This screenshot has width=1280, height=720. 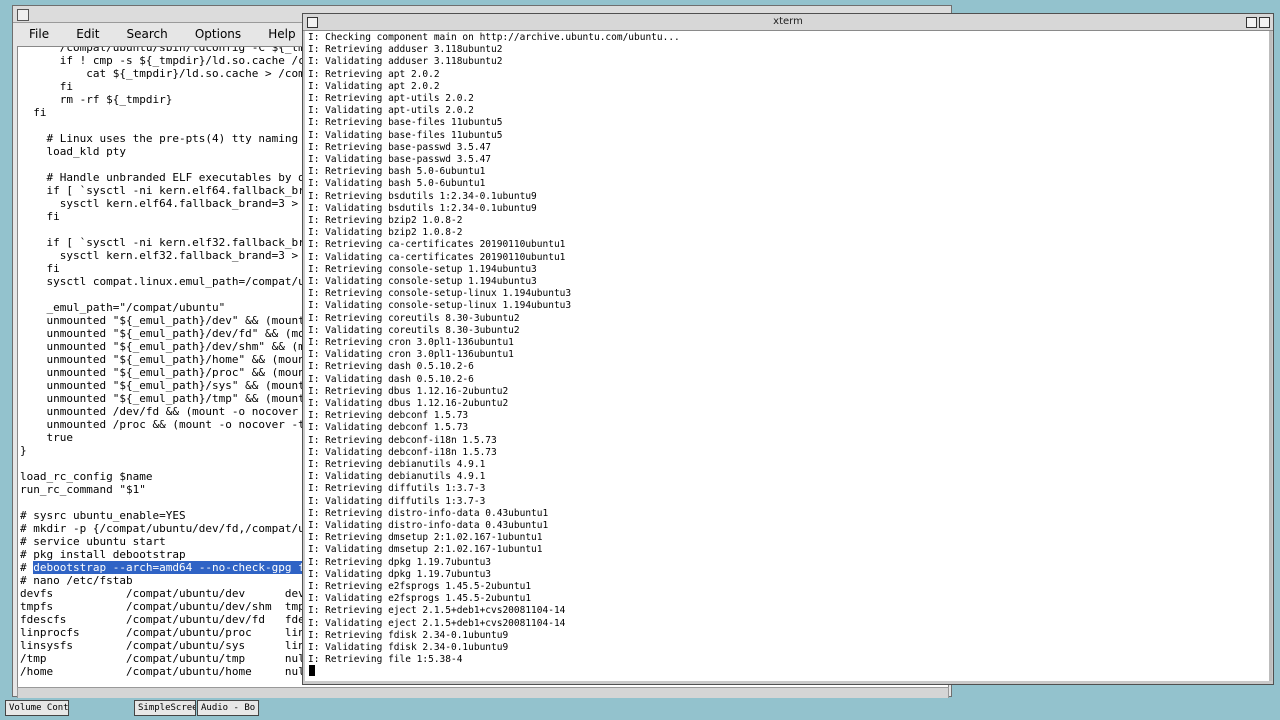 What do you see at coordinates (397, 184) in the screenshot?
I see `terminal-line: I: Validating bash 5.0-6ubuntu1` at bounding box center [397, 184].